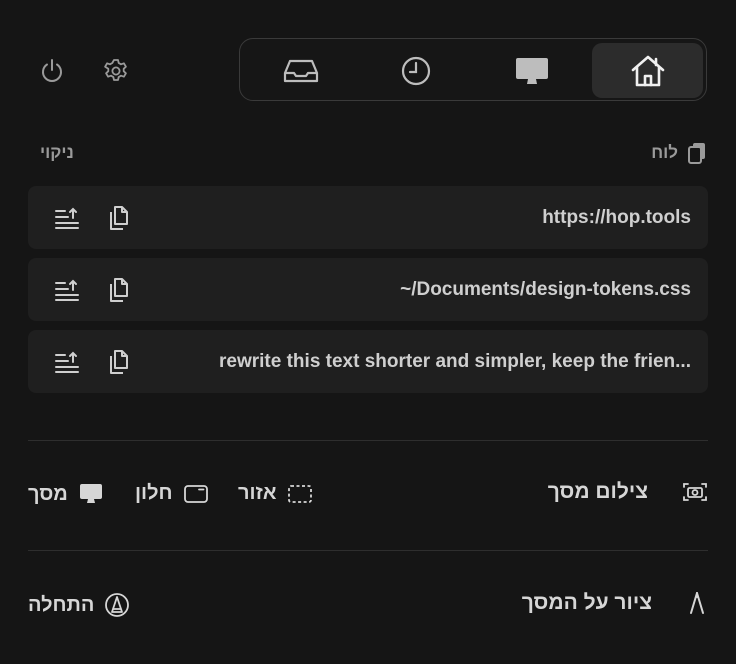 The height and width of the screenshot is (664, 736). Describe the element at coordinates (61, 604) in the screenshot. I see `start-drawing-label: התחלה` at that location.